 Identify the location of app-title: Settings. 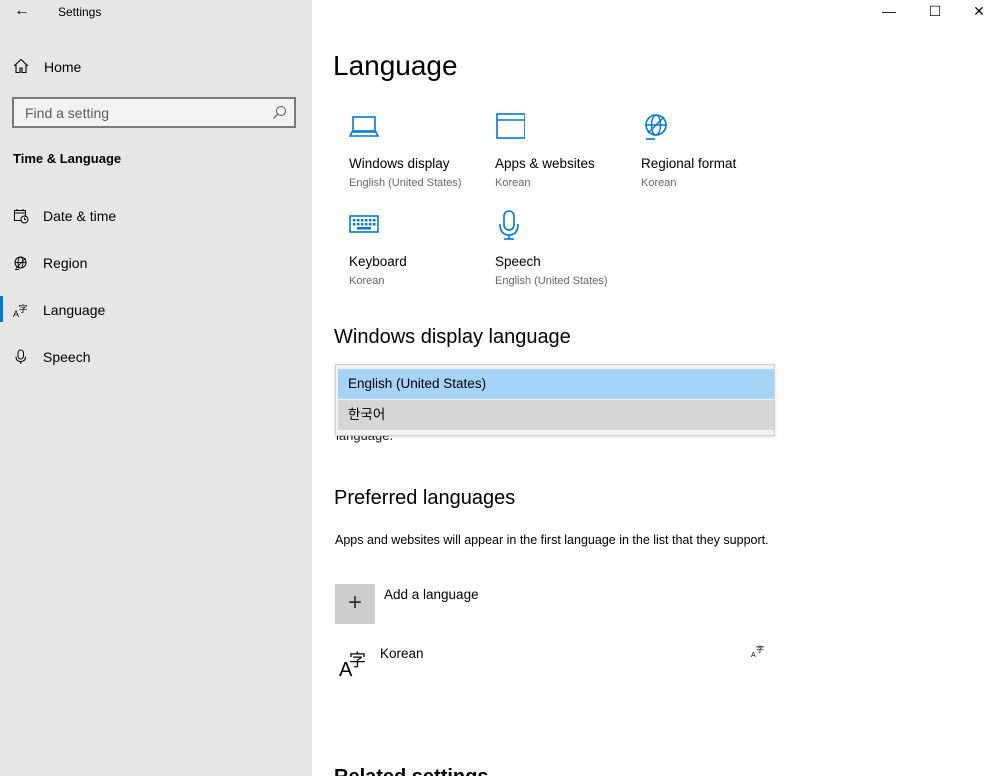
(80, 12).